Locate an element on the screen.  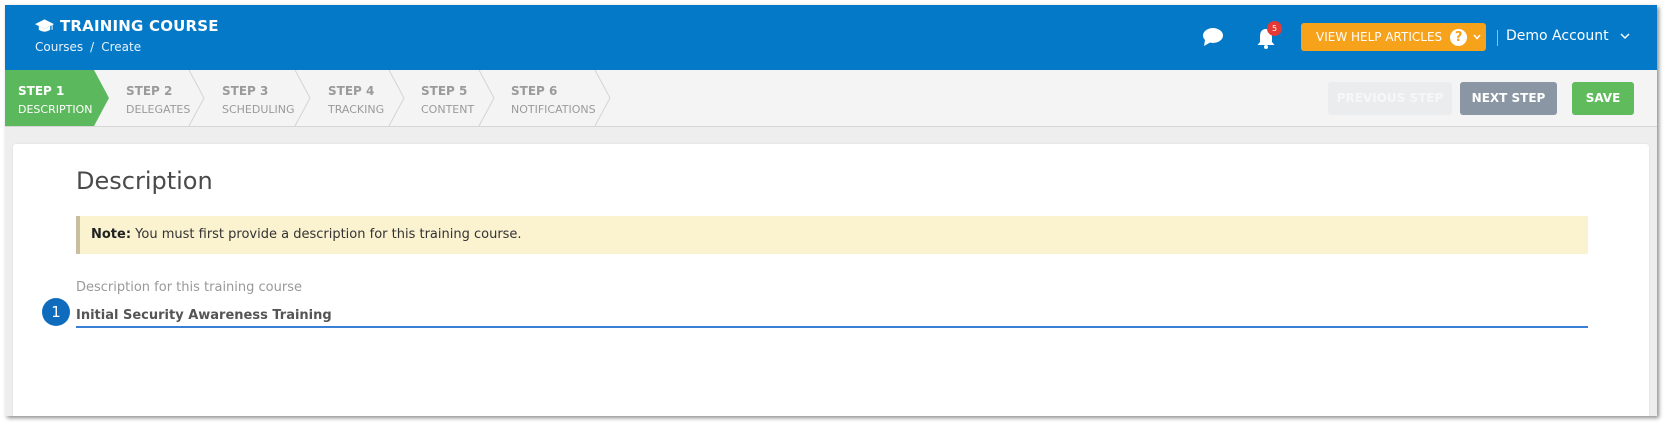
app-title: TRAINING COURSE is located at coordinates (127, 26).